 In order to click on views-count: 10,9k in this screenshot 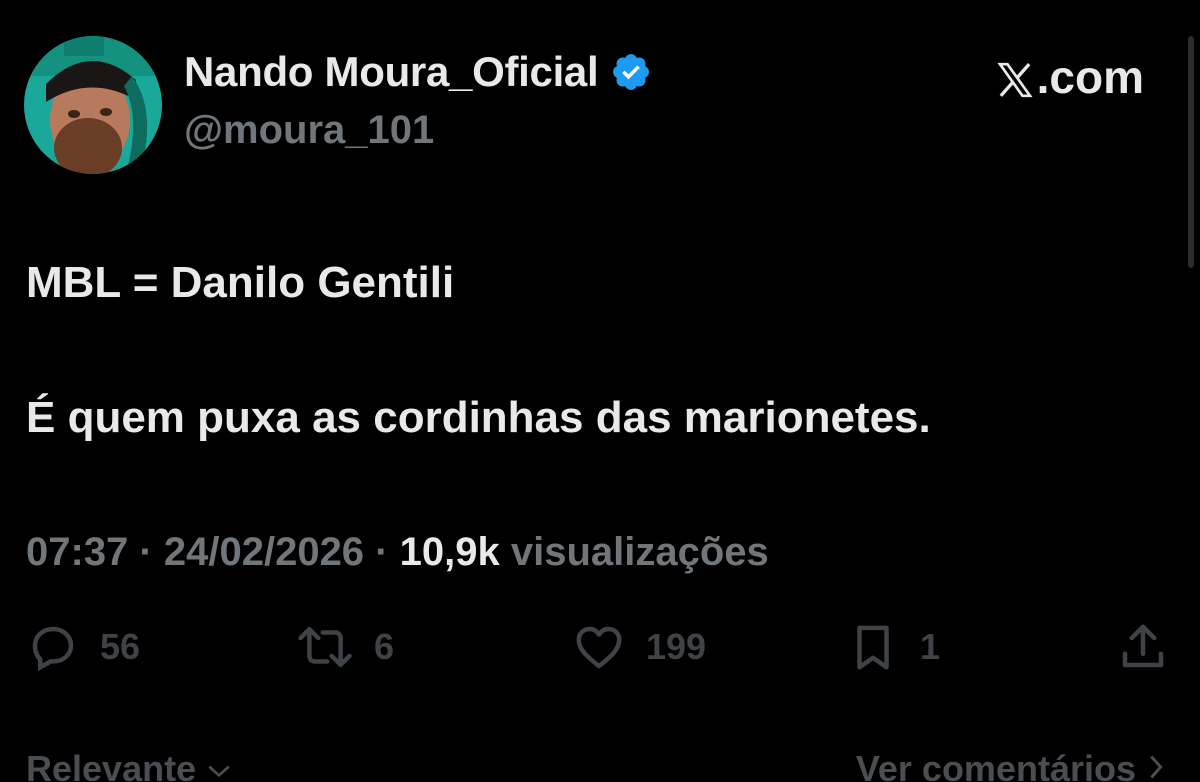, I will do `click(449, 552)`.